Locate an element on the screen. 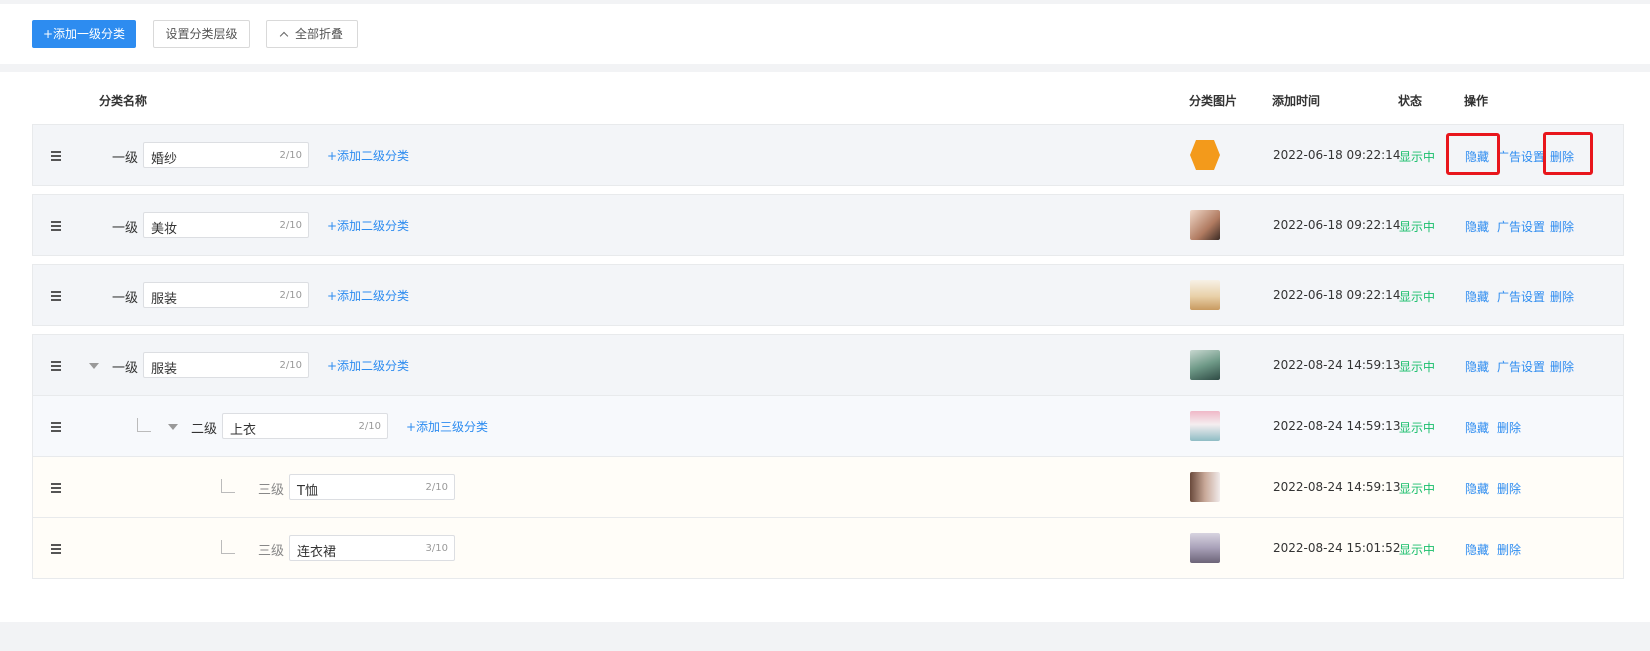 The height and width of the screenshot is (651, 1650). category-name-input: 婚纱 2/10 is located at coordinates (226, 155).